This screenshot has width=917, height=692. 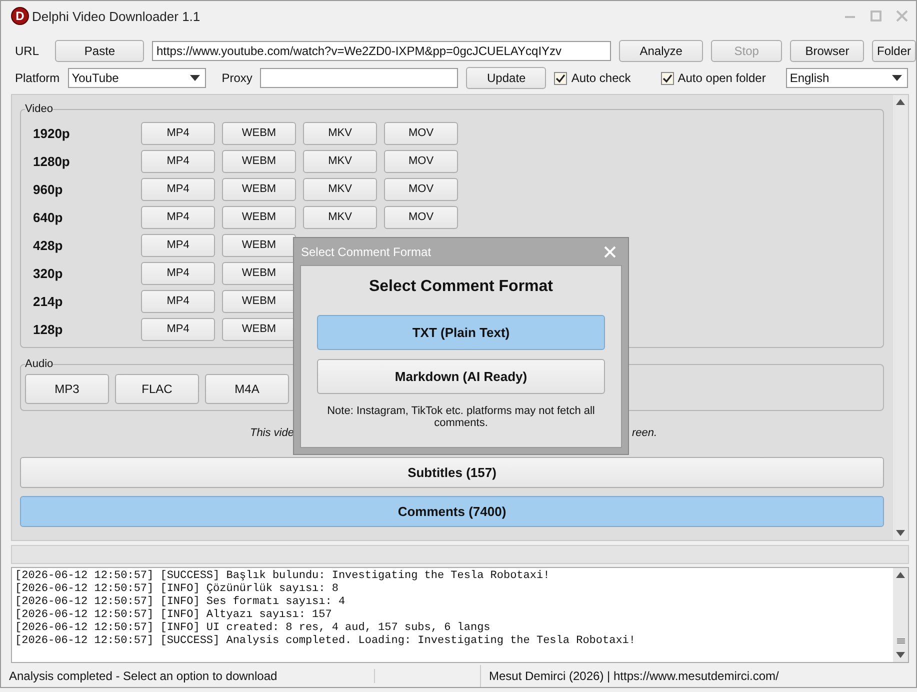 What do you see at coordinates (48, 329) in the screenshot?
I see `resolution-label: 128p` at bounding box center [48, 329].